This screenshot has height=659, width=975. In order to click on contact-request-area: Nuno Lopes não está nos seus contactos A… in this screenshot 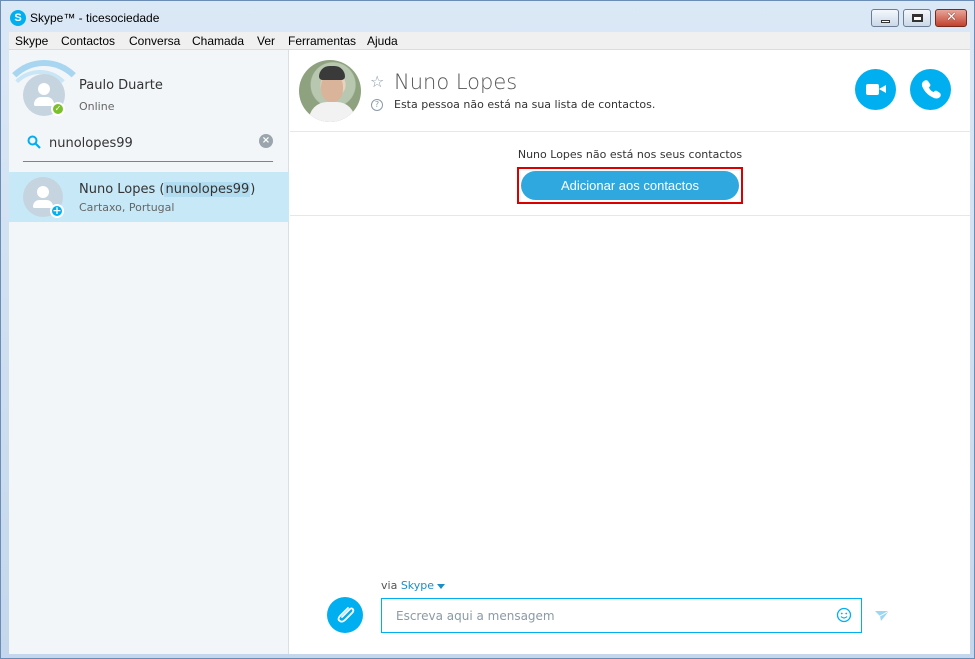, I will do `click(630, 174)`.